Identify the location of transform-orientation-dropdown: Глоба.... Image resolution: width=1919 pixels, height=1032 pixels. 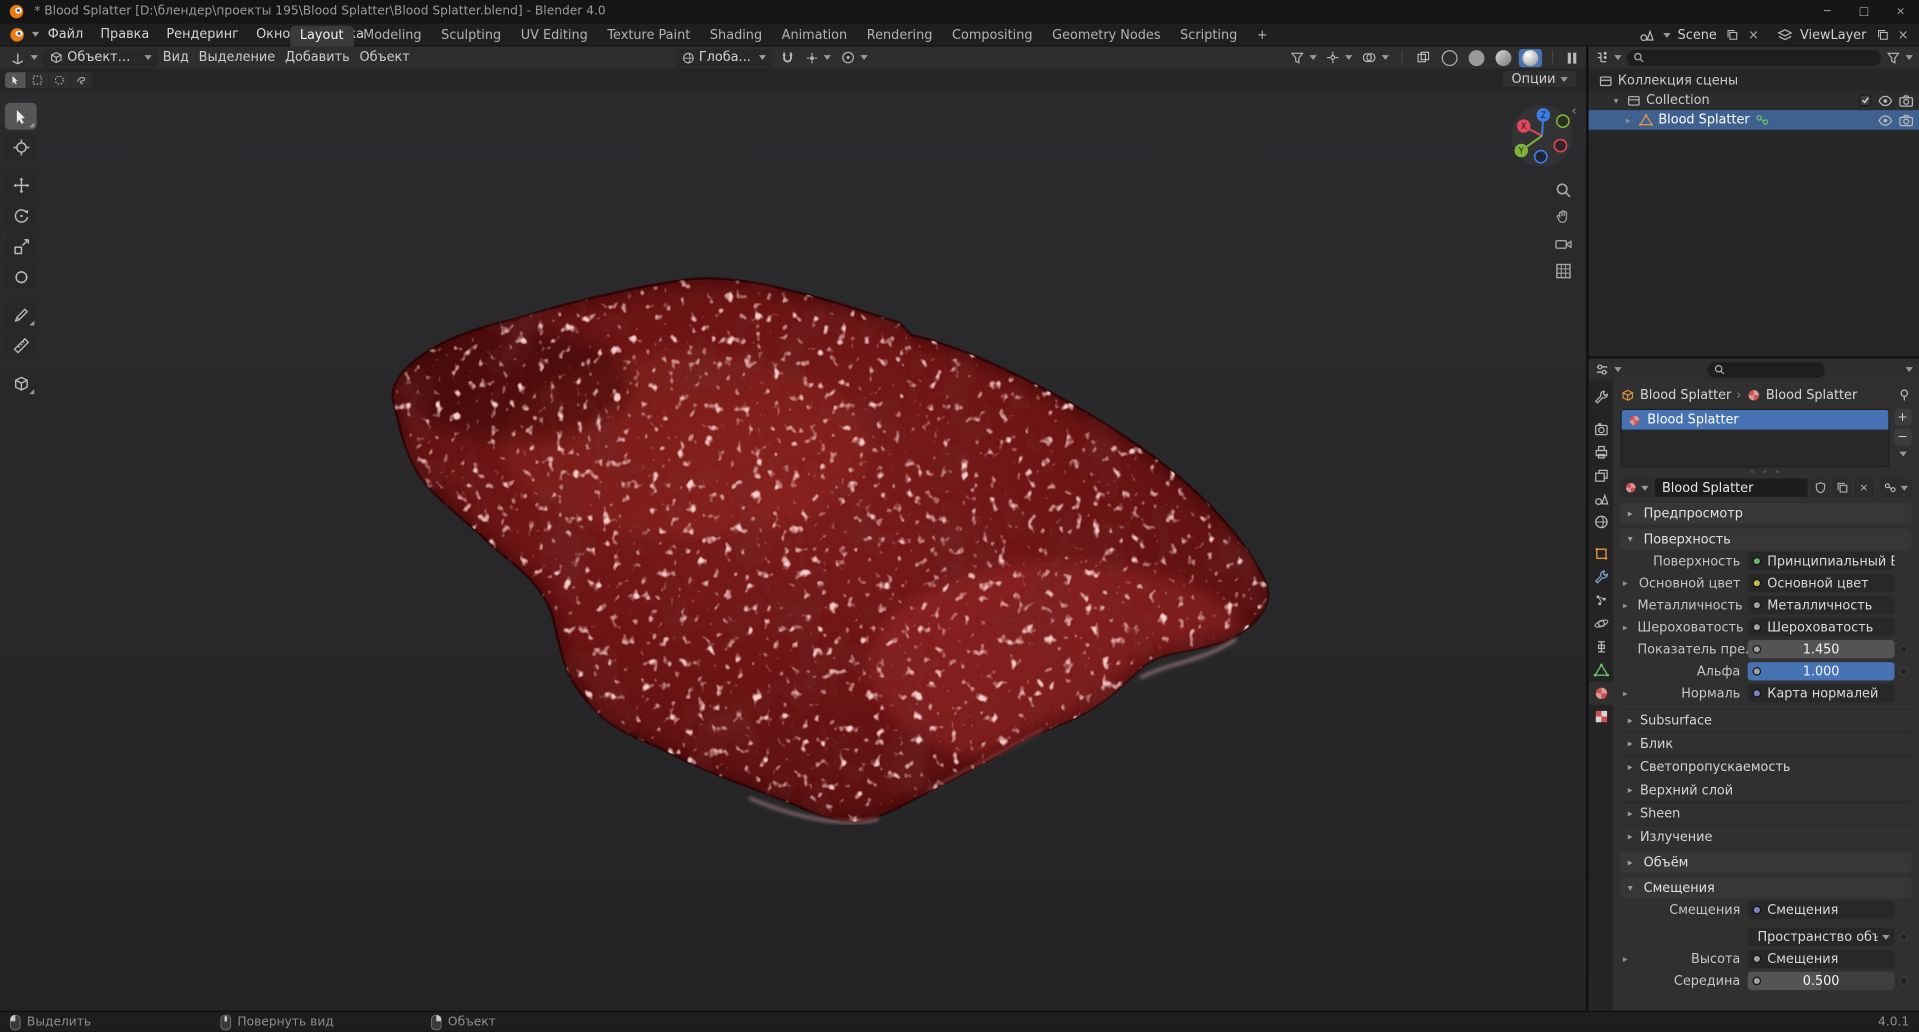
(724, 57).